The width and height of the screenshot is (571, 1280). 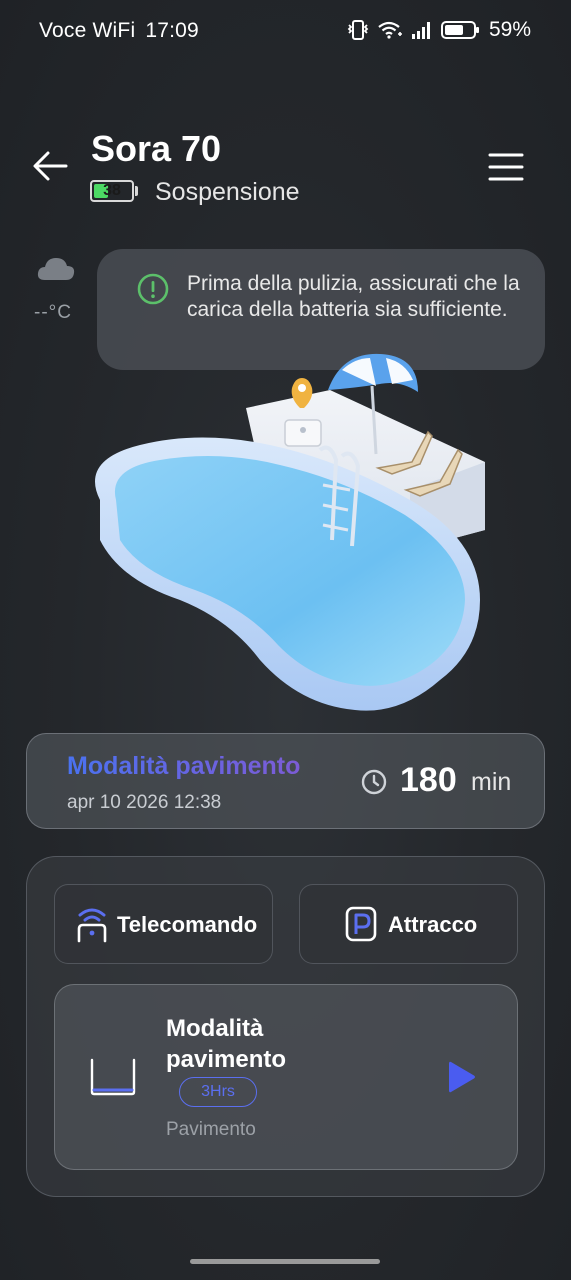 What do you see at coordinates (439, 30) in the screenshot?
I see `status-right: 59%` at bounding box center [439, 30].